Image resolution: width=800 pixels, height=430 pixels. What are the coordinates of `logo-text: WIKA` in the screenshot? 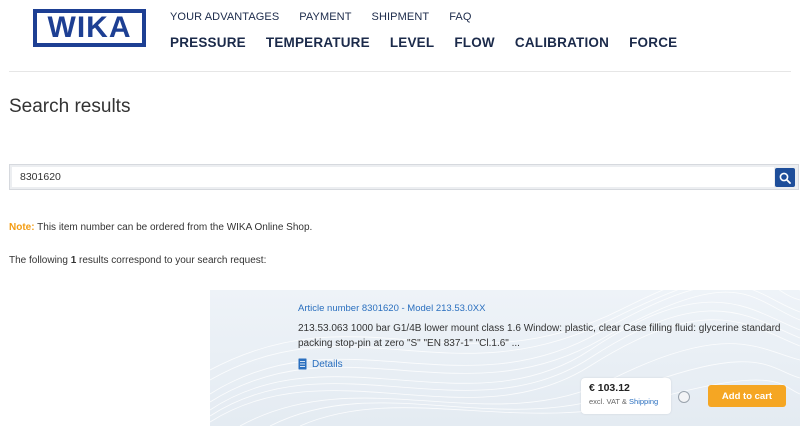 It's located at (89, 27).